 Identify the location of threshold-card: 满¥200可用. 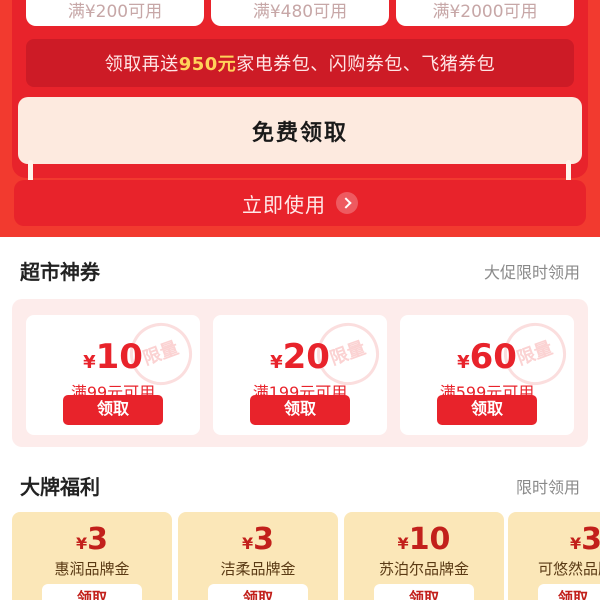
(115, 13).